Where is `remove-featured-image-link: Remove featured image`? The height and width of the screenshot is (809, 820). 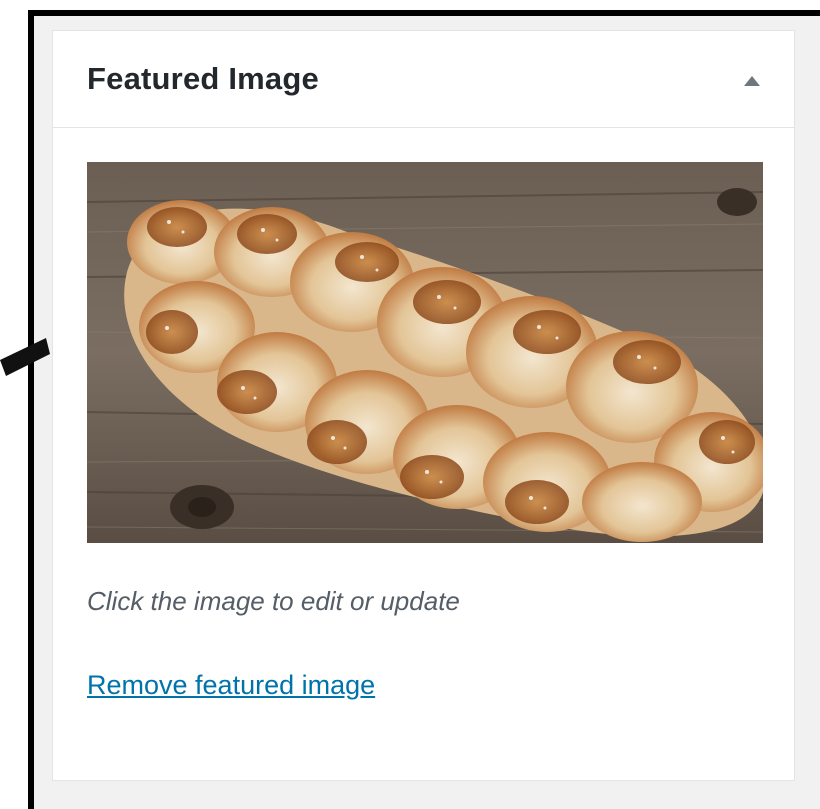
remove-featured-image-link: Remove featured image is located at coordinates (231, 685).